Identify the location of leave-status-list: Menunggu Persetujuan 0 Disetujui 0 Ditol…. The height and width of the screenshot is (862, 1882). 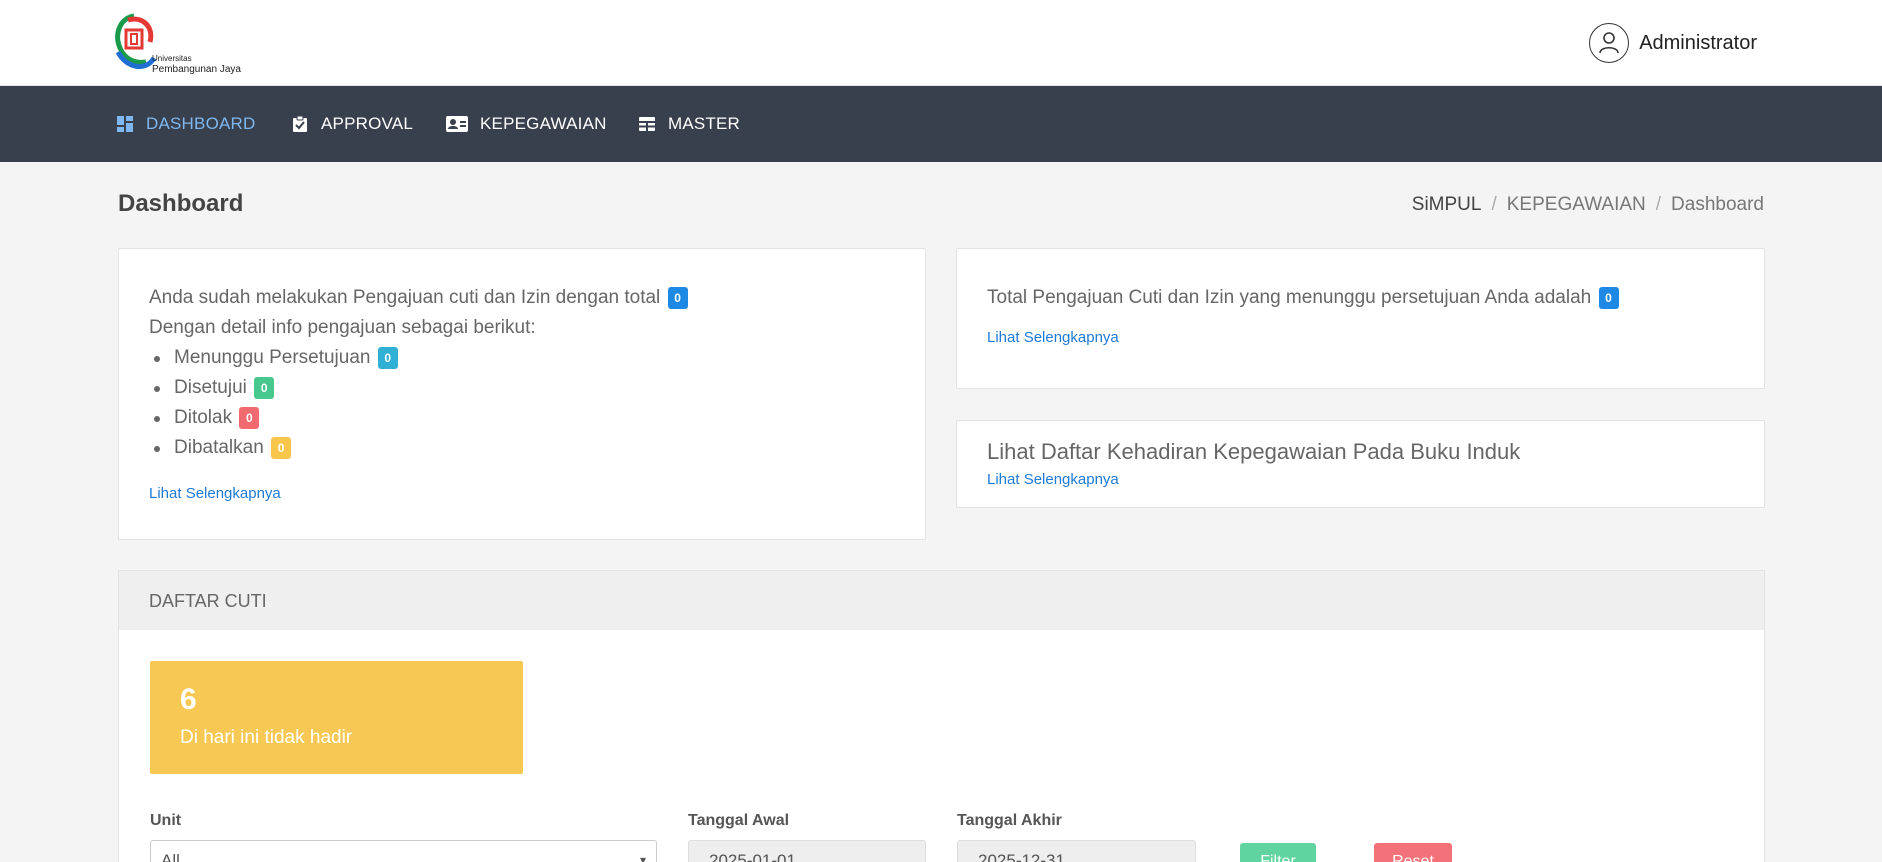
(524, 403).